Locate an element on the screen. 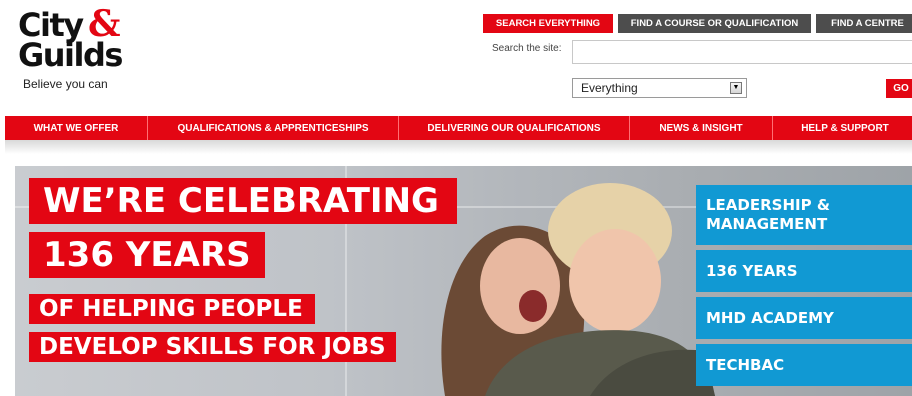  hero-headline-line-2: 136 YEARS is located at coordinates (147, 255).